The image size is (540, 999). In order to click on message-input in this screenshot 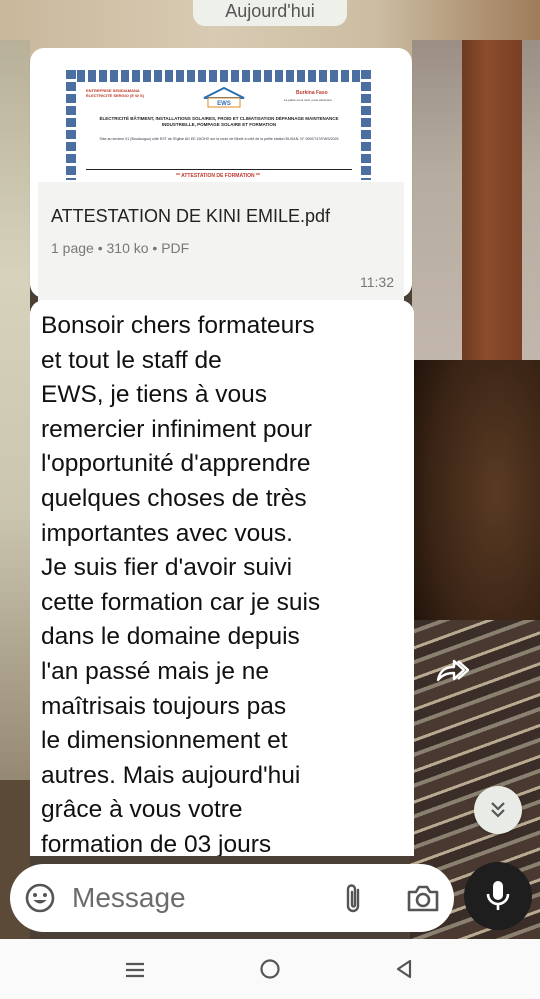, I will do `click(202, 898)`.